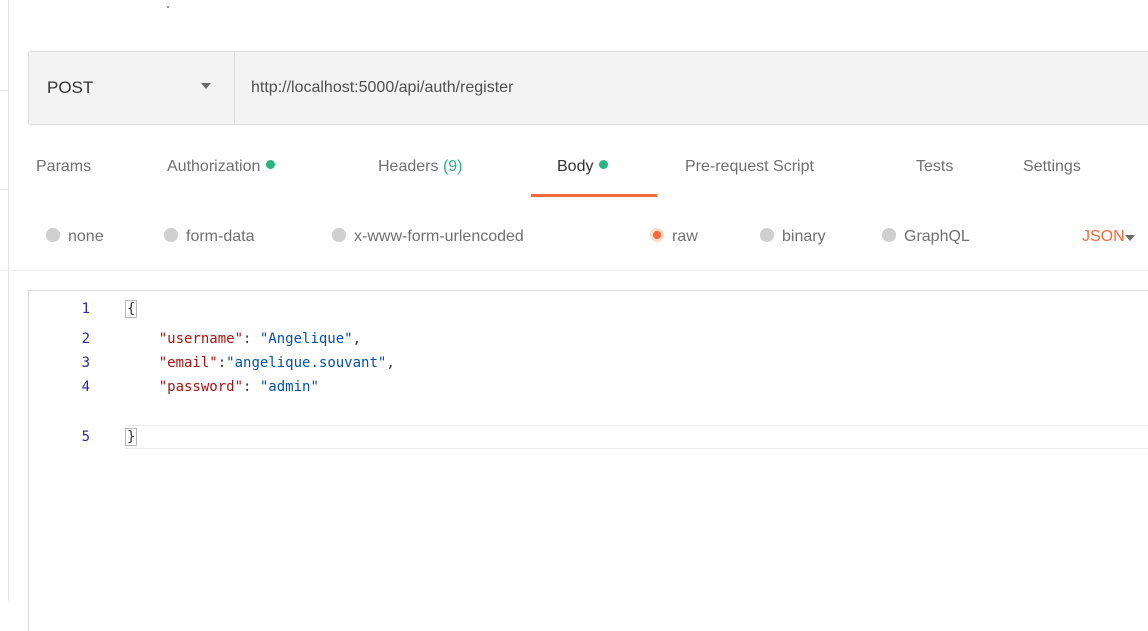  I want to click on json-key: "password", so click(201, 387).